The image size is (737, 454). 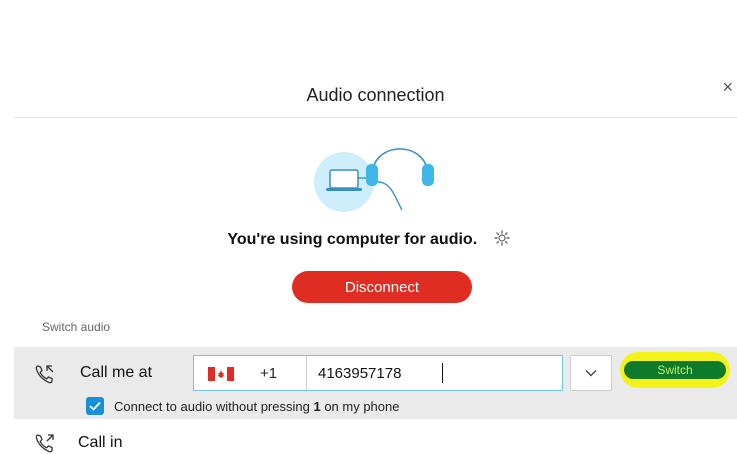 I want to click on checkmark-icon, so click(x=95, y=406).